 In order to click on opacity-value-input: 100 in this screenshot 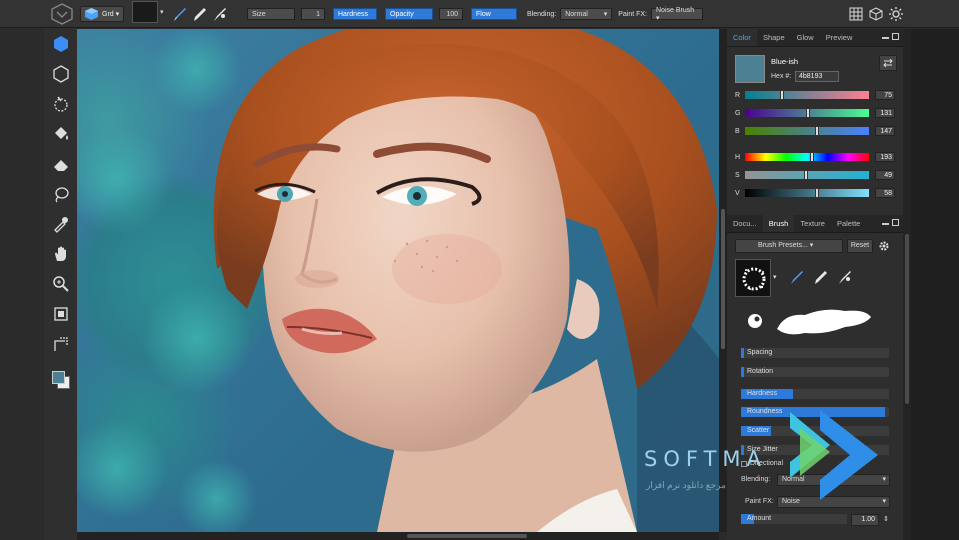, I will do `click(451, 14)`.